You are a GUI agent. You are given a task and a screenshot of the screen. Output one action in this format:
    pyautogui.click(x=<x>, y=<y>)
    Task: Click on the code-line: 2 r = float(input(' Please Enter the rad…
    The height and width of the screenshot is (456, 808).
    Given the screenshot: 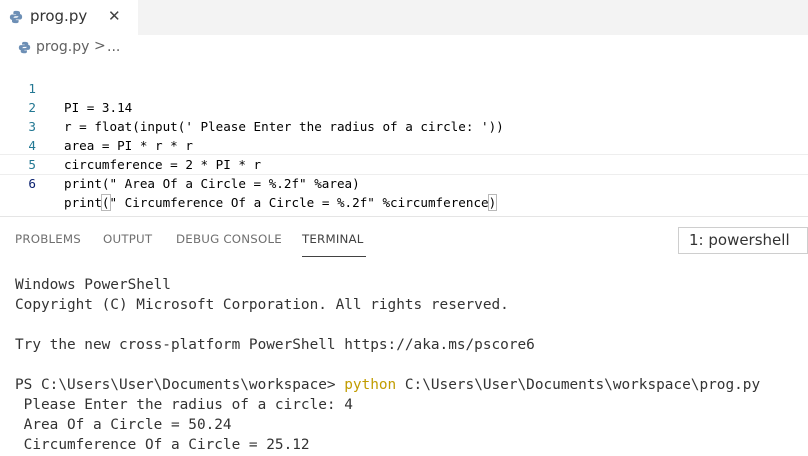 What is the action you would take?
    pyautogui.click(x=404, y=106)
    